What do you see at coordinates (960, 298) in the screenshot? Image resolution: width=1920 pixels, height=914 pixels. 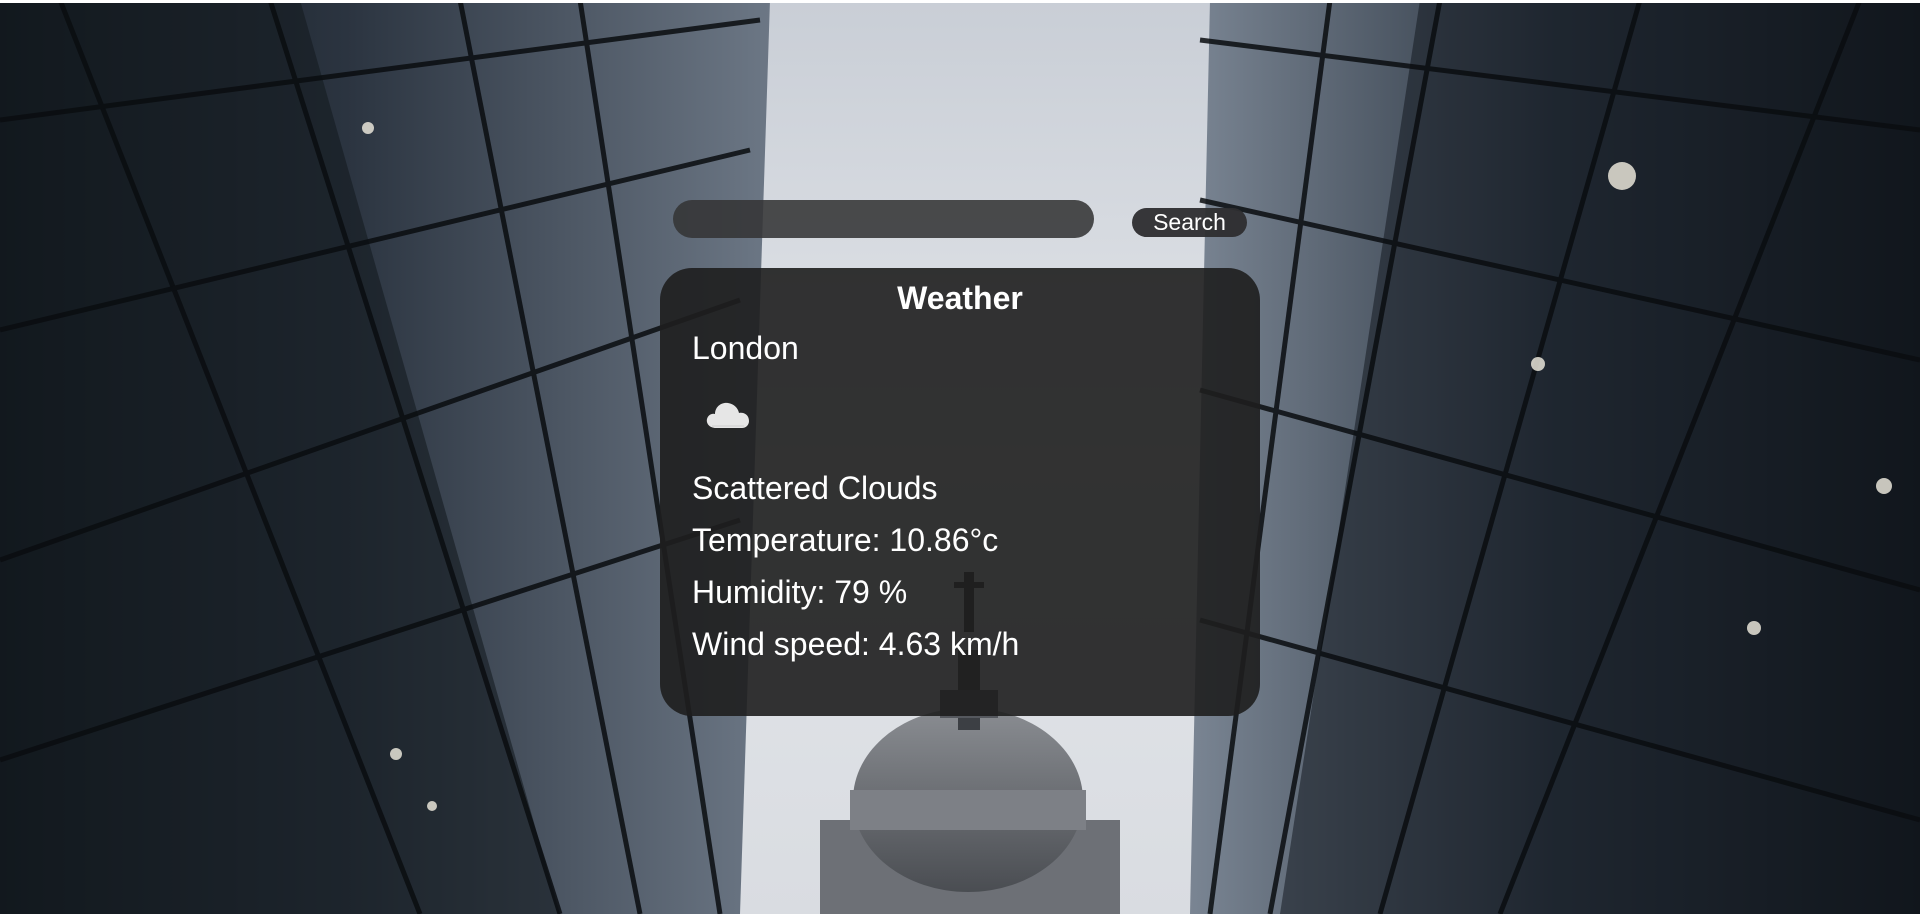 I see `card-title: Weather` at bounding box center [960, 298].